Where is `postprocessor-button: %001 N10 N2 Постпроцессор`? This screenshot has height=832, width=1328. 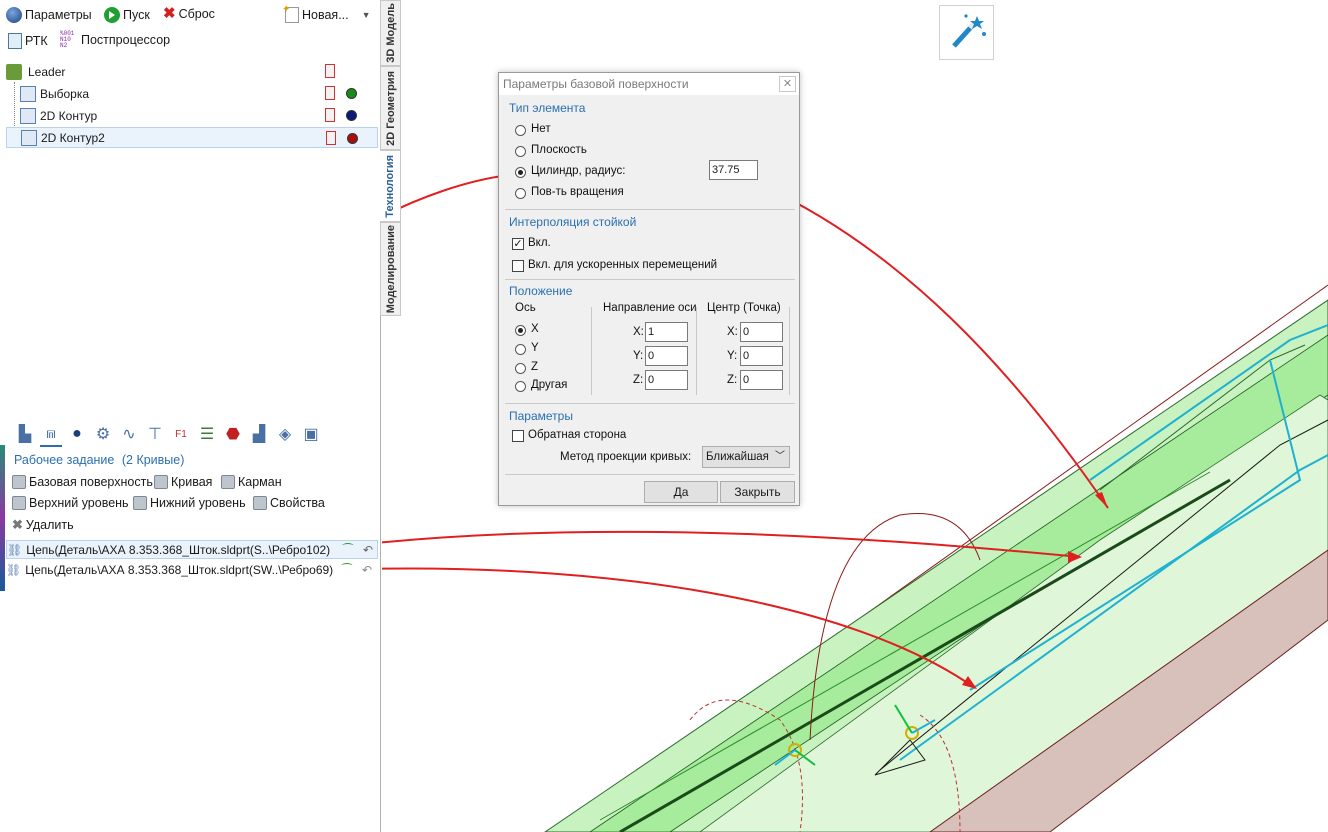
postprocessor-button: %001 N10 N2 Постпроцессор is located at coordinates (115, 40).